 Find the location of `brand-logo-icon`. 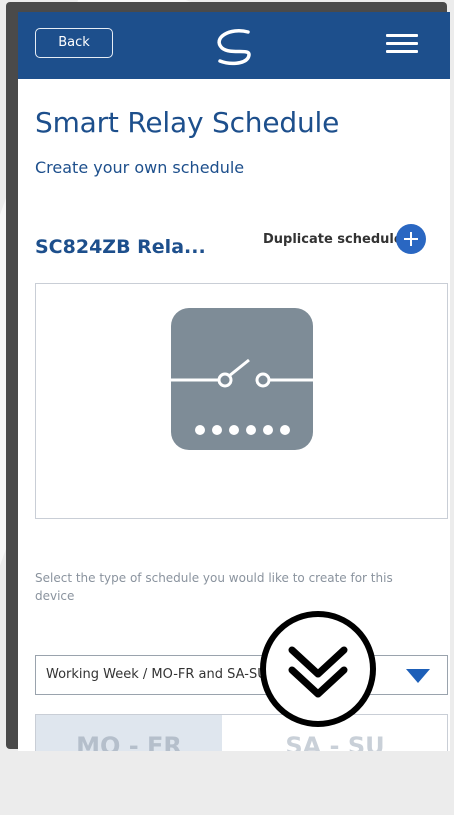

brand-logo-icon is located at coordinates (234, 47).